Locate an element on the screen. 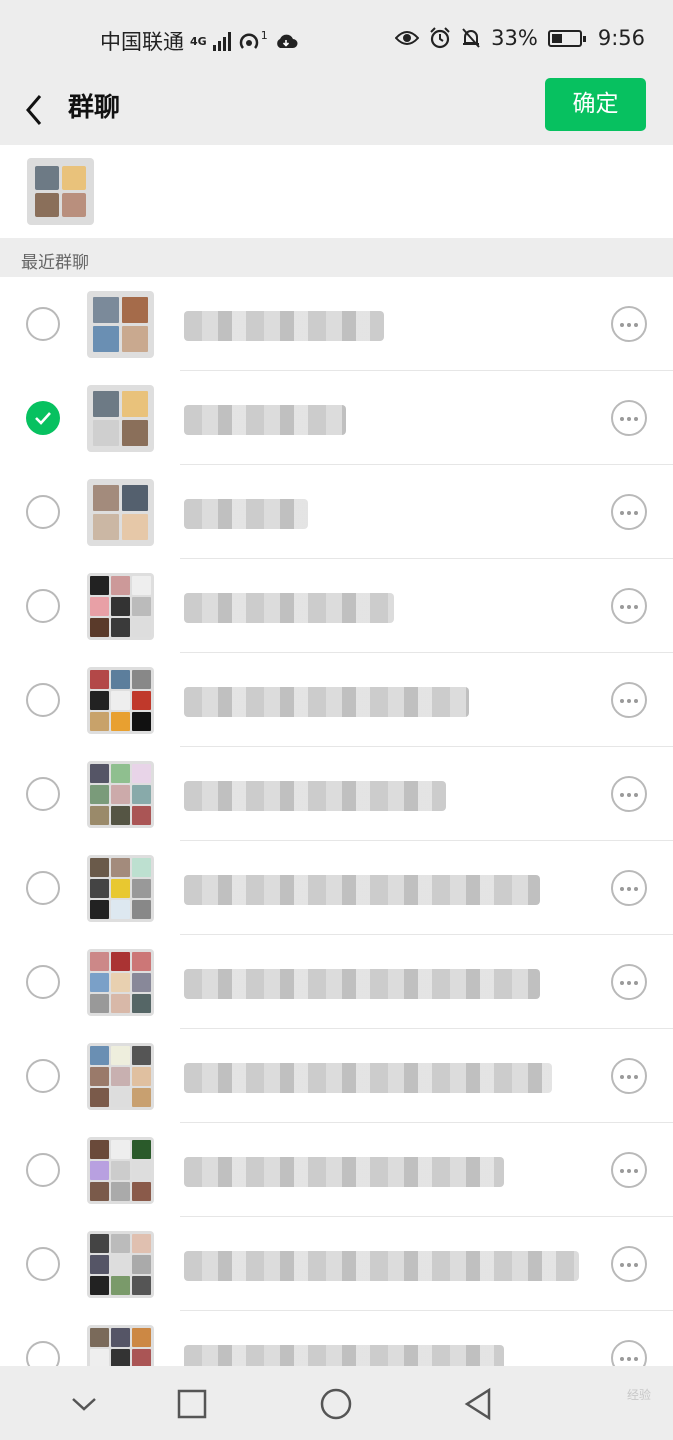 The width and height of the screenshot is (673, 1440). carrier-label: 中国联通 is located at coordinates (142, 42).